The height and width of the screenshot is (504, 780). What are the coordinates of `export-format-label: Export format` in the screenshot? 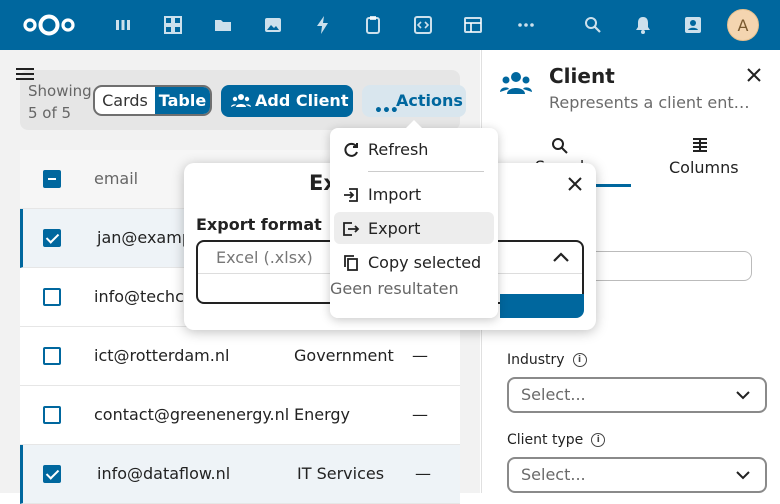 It's located at (259, 224).